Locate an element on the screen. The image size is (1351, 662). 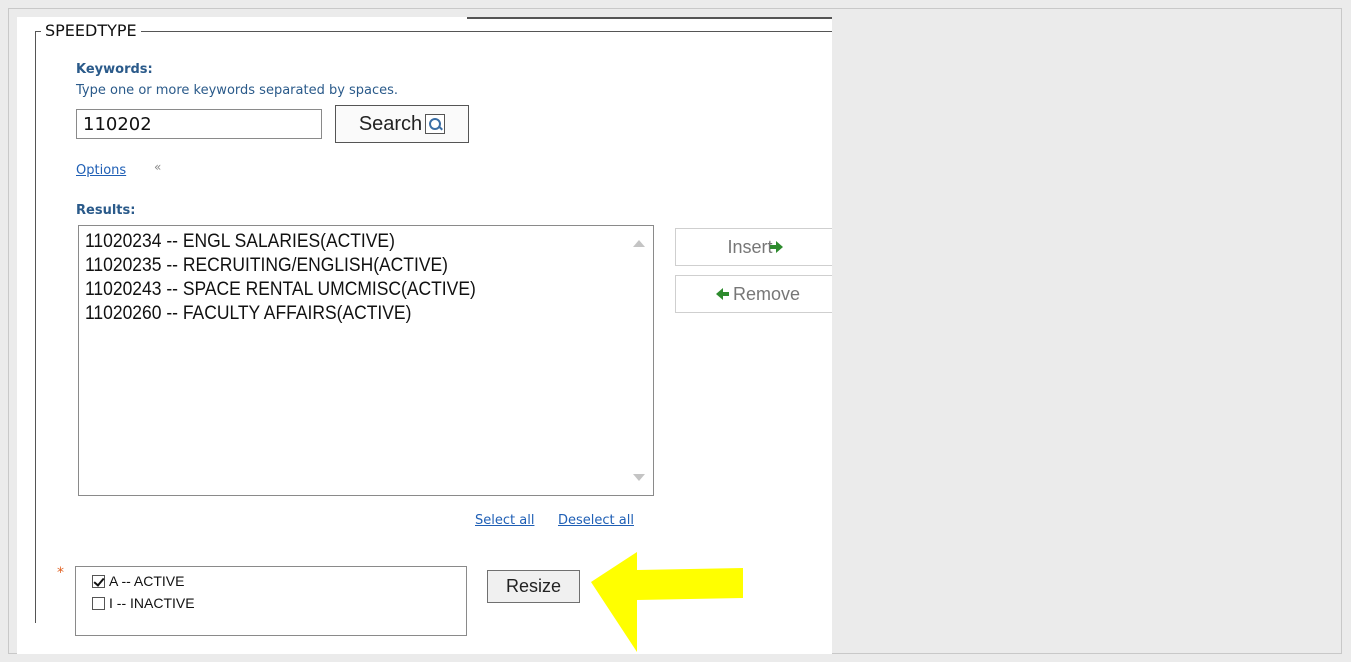
magnifier-icon is located at coordinates (435, 124).